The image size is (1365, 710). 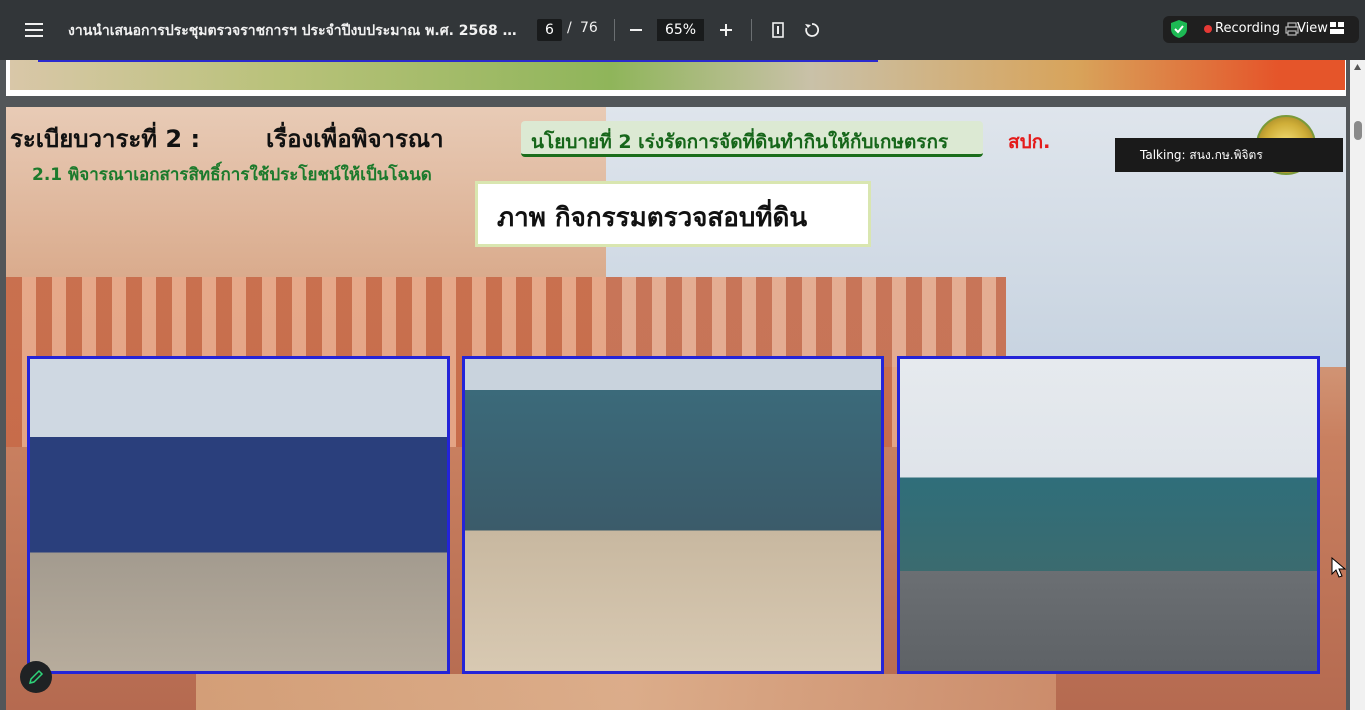 I want to click on bottom-banner, so click(x=626, y=692).